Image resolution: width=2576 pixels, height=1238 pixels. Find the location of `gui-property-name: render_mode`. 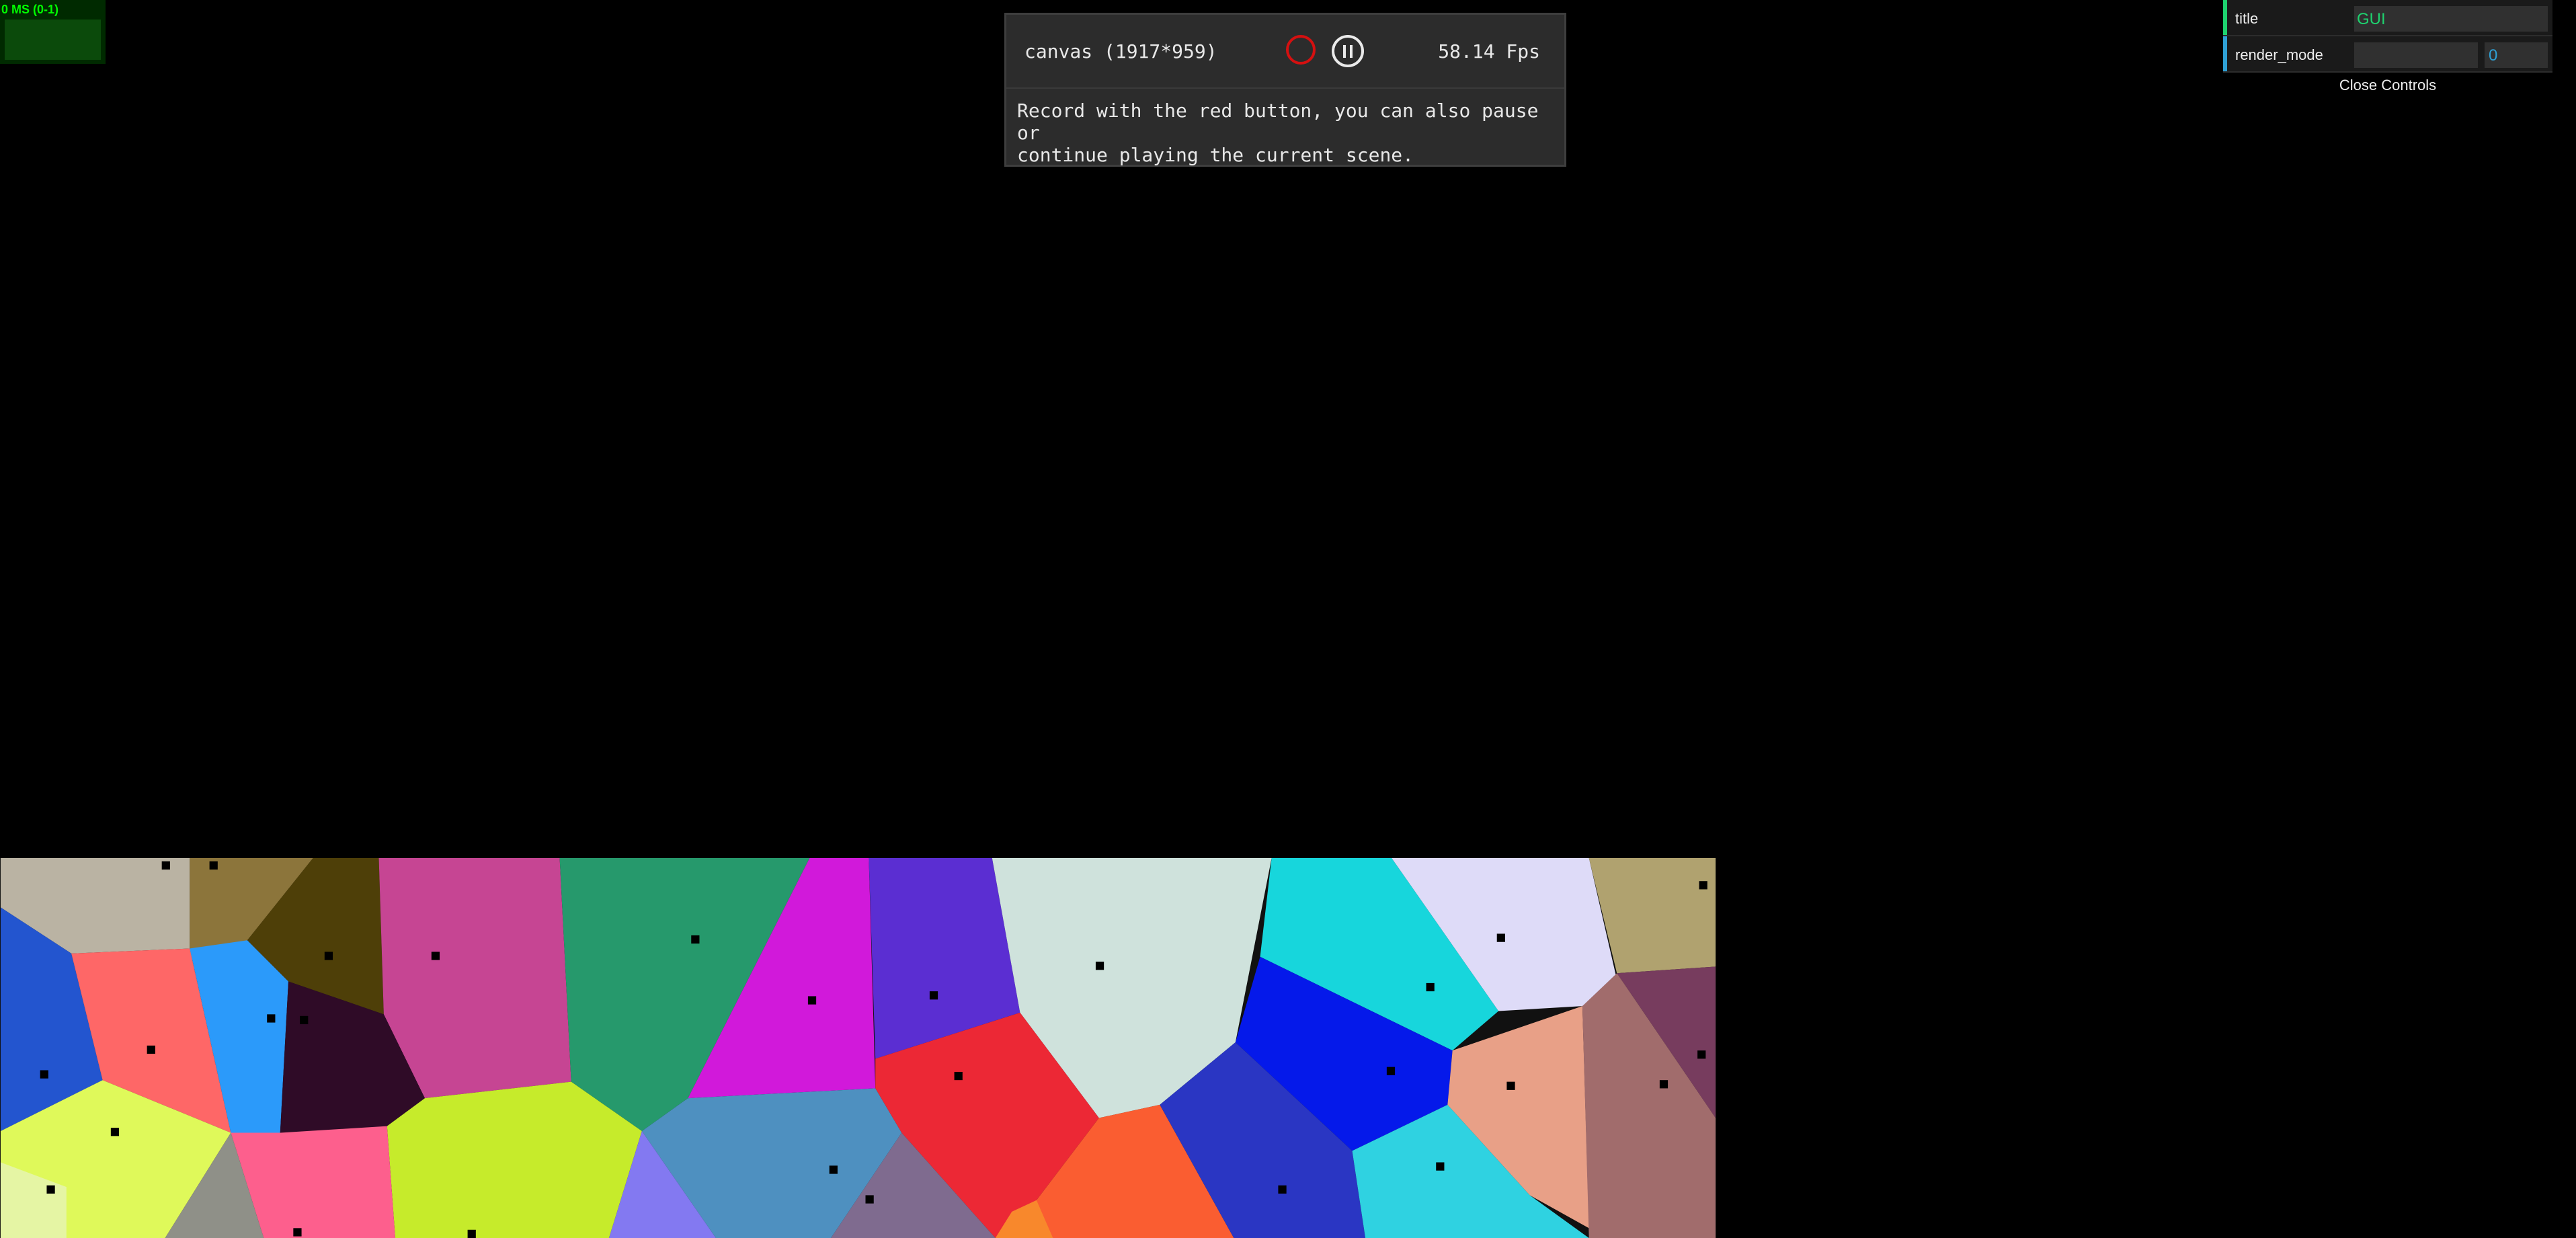

gui-property-name: render_mode is located at coordinates (2279, 54).